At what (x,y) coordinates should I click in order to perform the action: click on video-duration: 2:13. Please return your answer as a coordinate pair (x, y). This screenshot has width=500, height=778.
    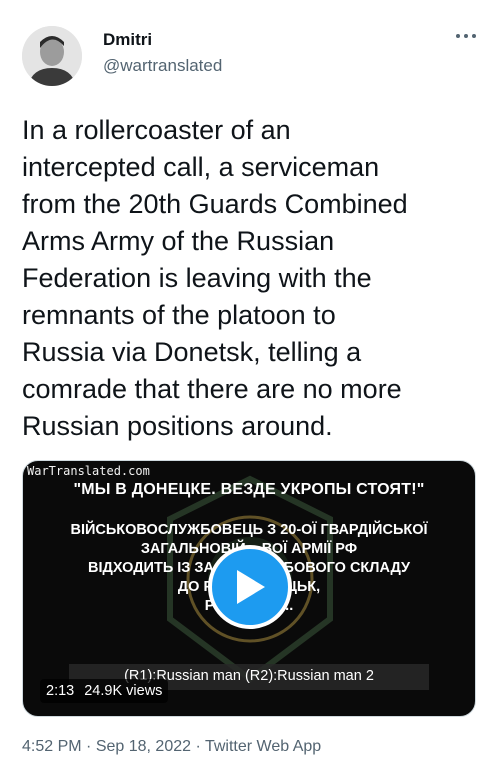
    Looking at the image, I should click on (60, 691).